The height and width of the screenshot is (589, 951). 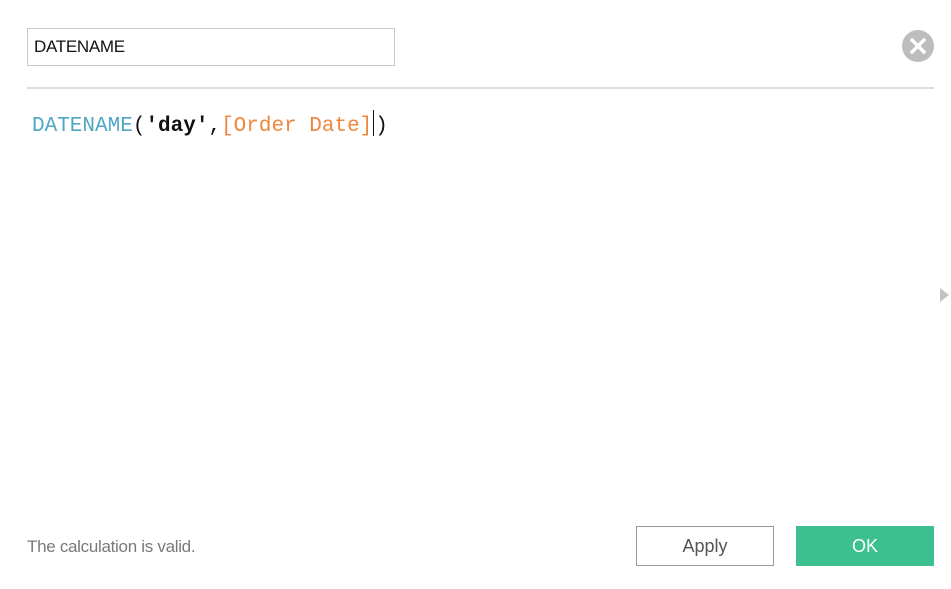 What do you see at coordinates (297, 126) in the screenshot?
I see `formula-field-reference: [Order Date]` at bounding box center [297, 126].